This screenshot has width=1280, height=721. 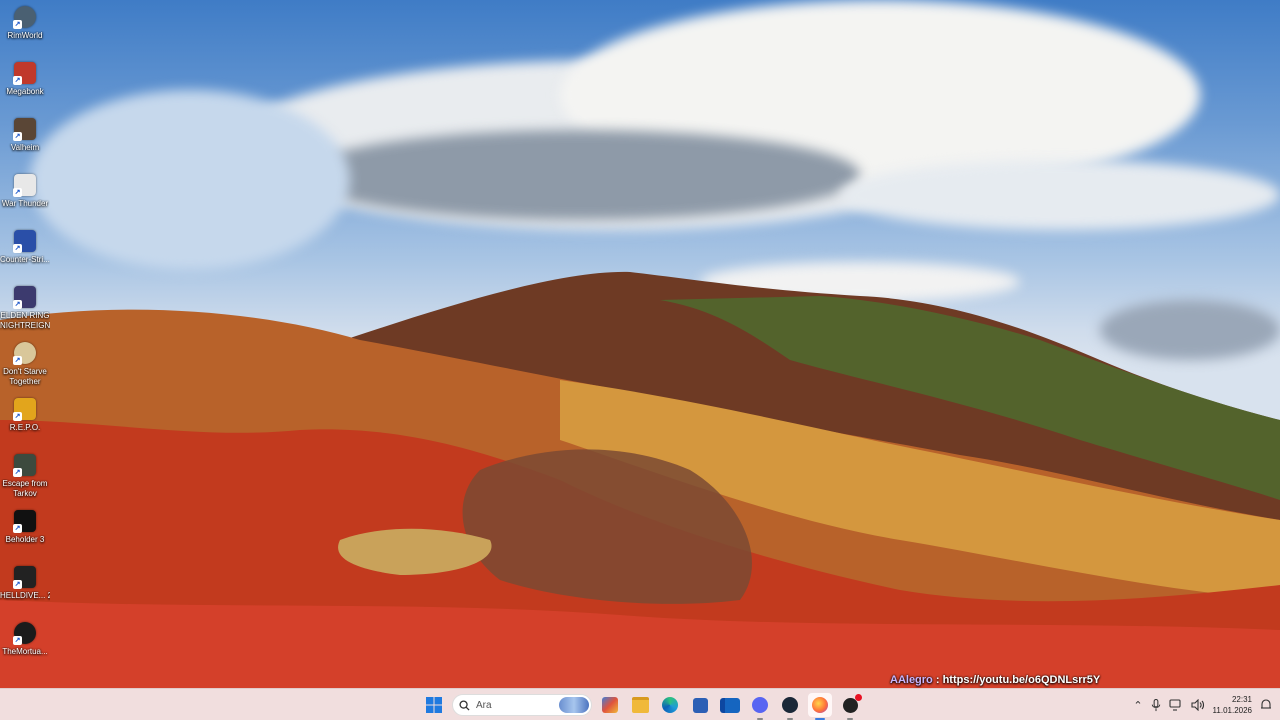 I want to click on desktop-icon-repo: ↗ R.E.P.O., so click(x=25, y=415).